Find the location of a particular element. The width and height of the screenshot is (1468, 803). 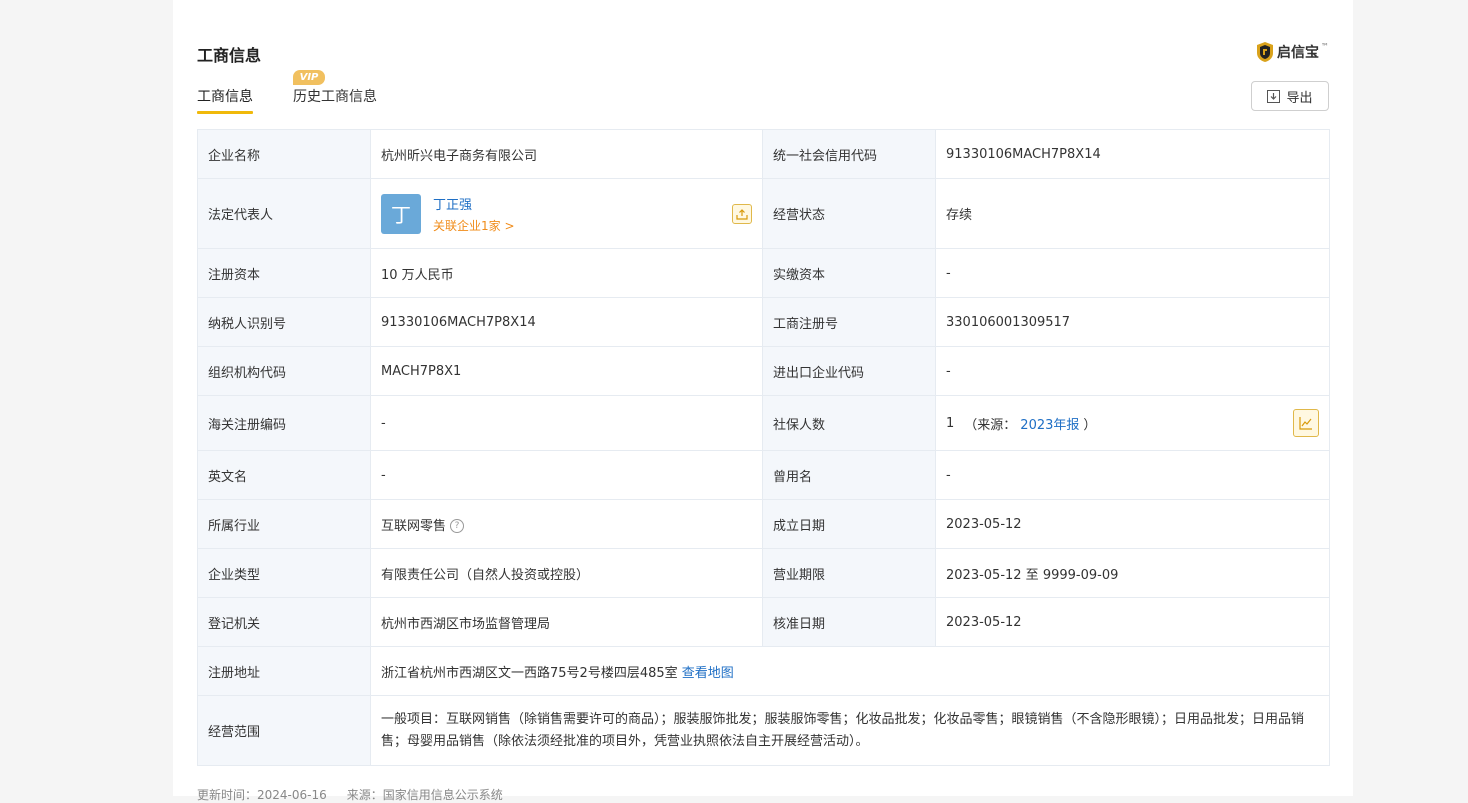

import-export-label: 进出口企业代码 is located at coordinates (849, 371).